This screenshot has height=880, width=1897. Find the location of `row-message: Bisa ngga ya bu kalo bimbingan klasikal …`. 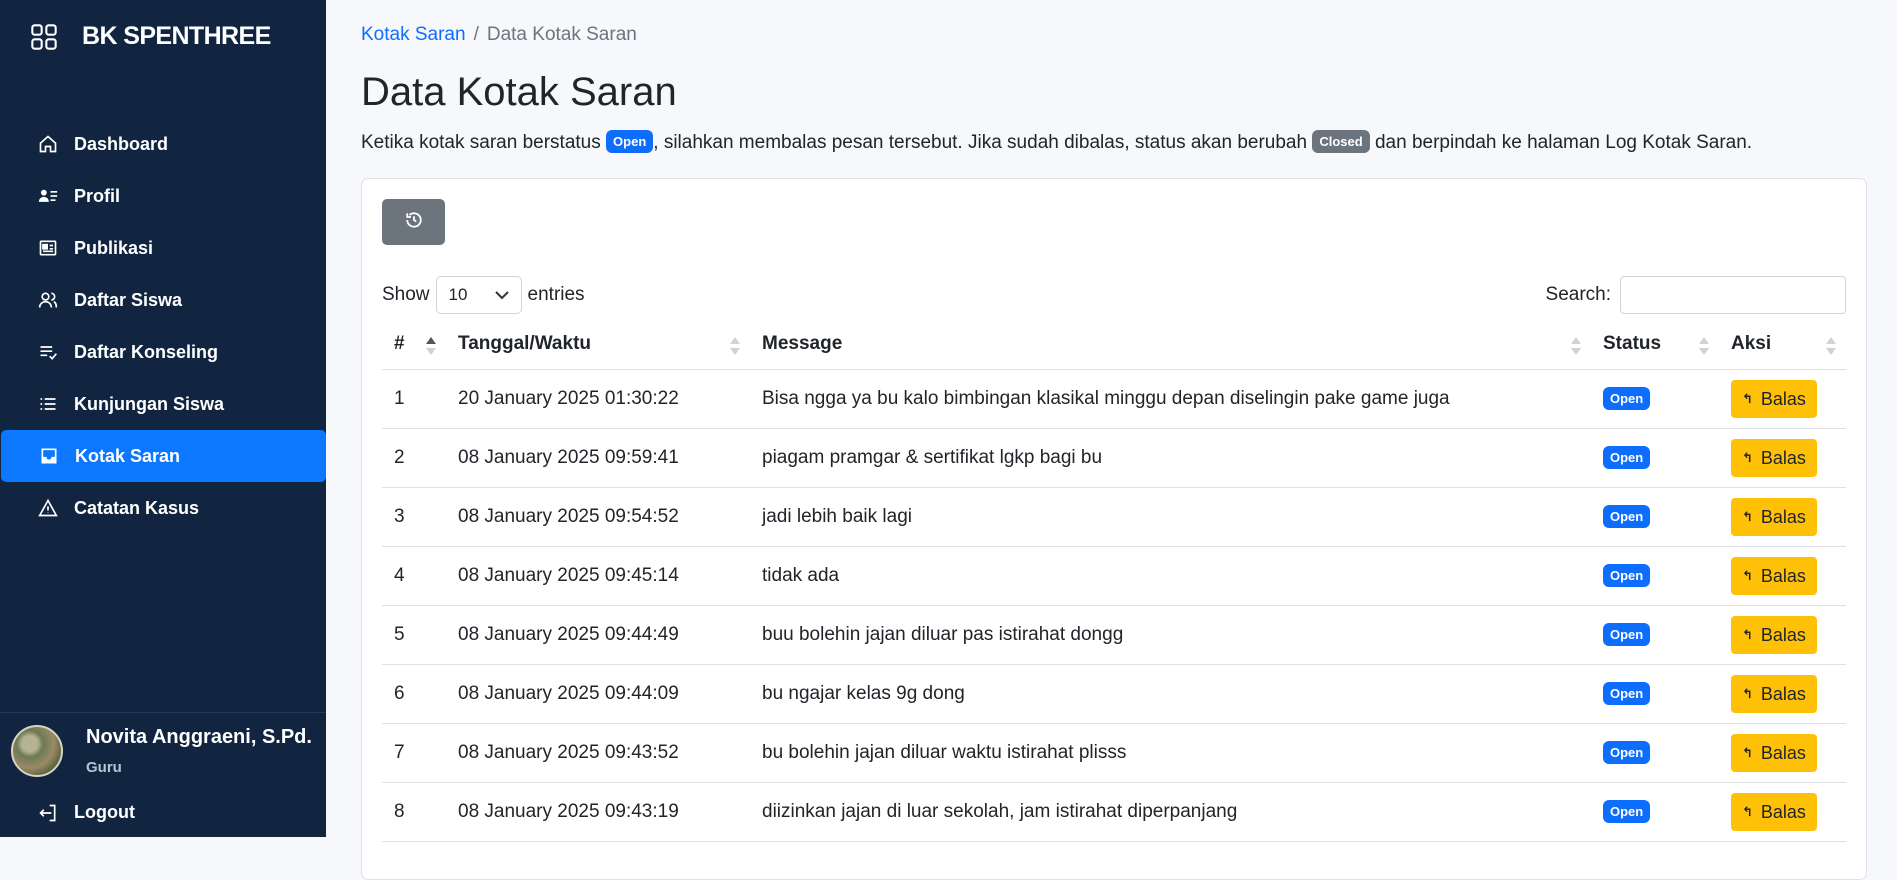

row-message: Bisa ngga ya bu kalo bimbingan klasikal … is located at coordinates (1170, 399).